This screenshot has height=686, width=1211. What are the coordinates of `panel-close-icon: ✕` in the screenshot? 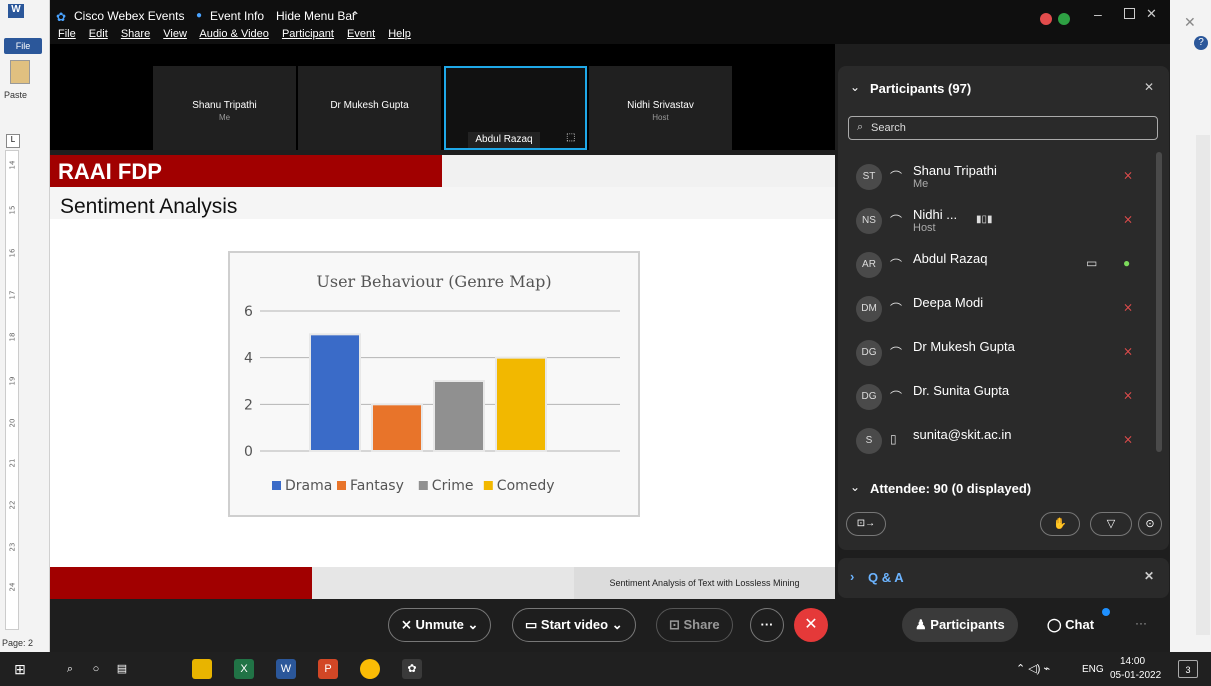 It's located at (1149, 87).